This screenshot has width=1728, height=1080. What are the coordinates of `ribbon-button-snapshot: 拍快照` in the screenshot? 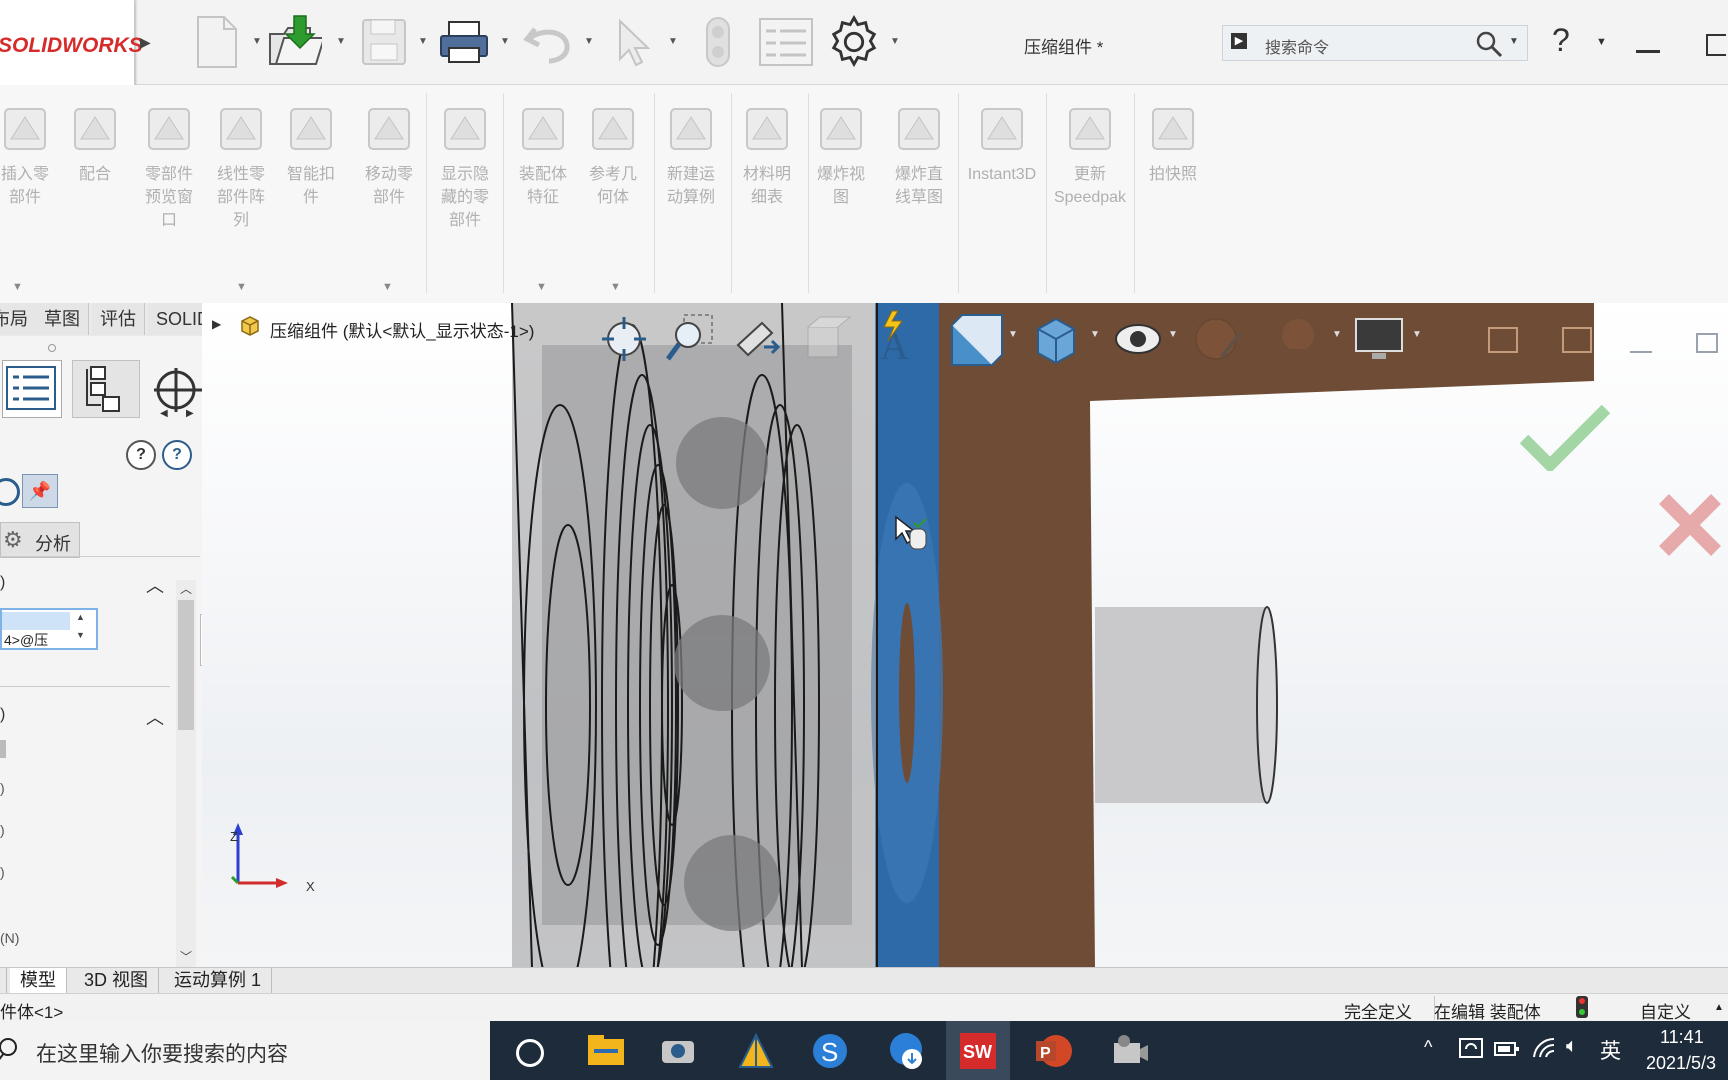 It's located at (1173, 142).